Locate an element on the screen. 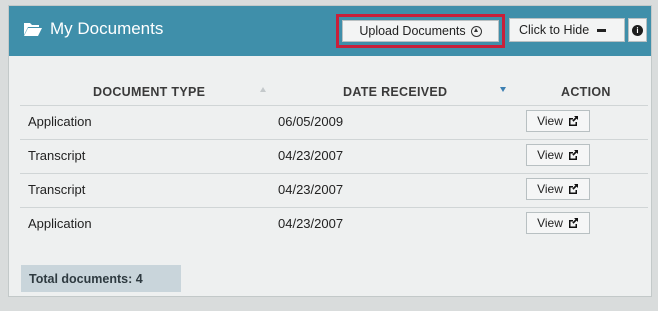 This screenshot has height=311, width=658. upload-highlight-box: Upload Documents is located at coordinates (420, 31).